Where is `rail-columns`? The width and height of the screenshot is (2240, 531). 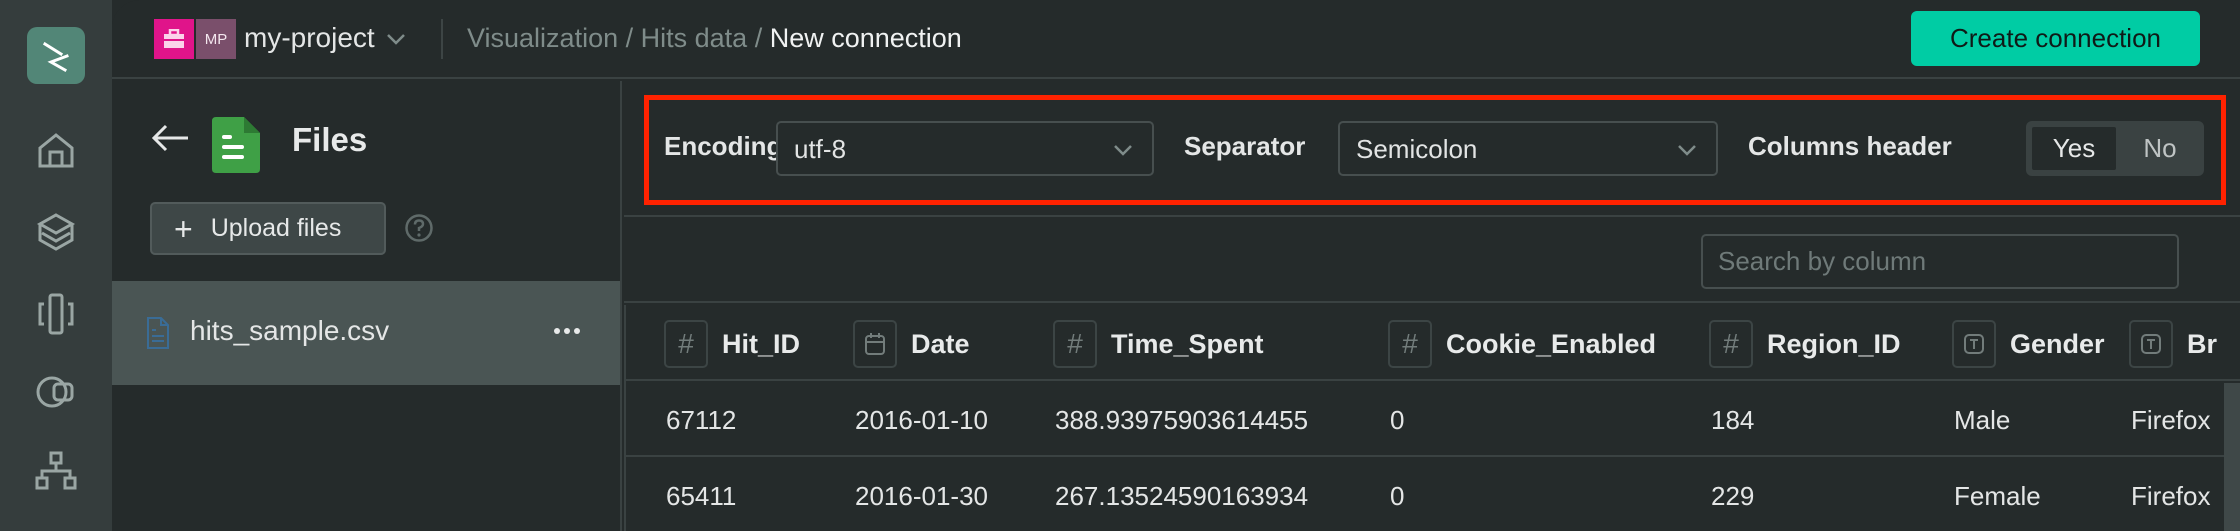
rail-columns is located at coordinates (56, 314).